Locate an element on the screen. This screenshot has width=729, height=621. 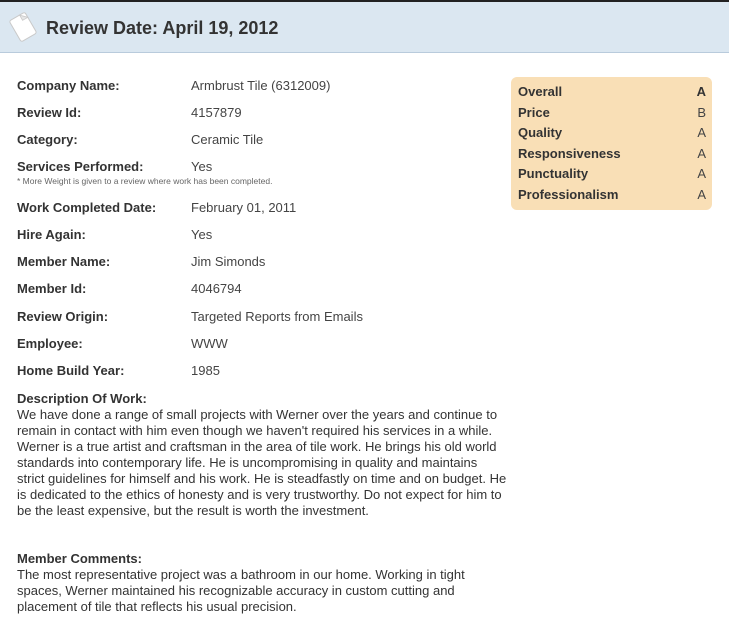
detail-label: Member Name: is located at coordinates (64, 261).